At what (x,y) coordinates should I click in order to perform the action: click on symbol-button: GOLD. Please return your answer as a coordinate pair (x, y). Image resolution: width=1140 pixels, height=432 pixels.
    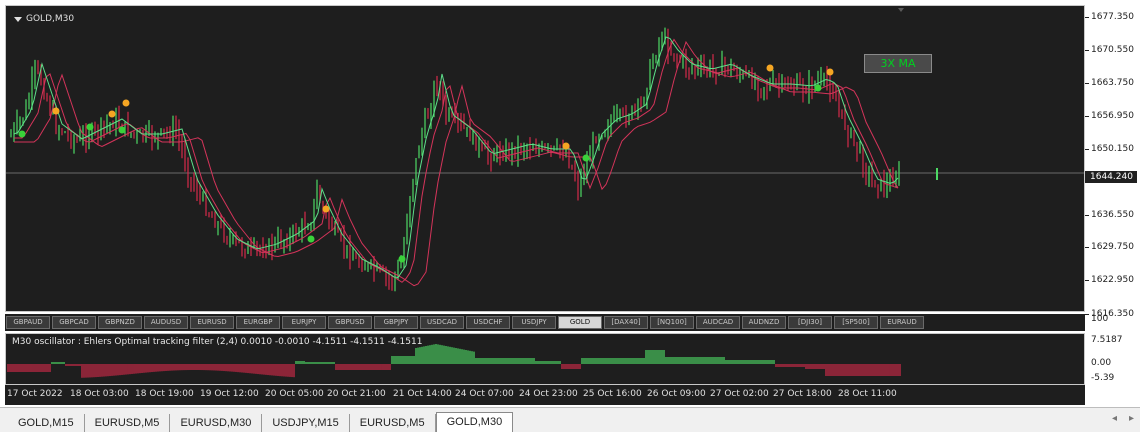
    Looking at the image, I should click on (580, 322).